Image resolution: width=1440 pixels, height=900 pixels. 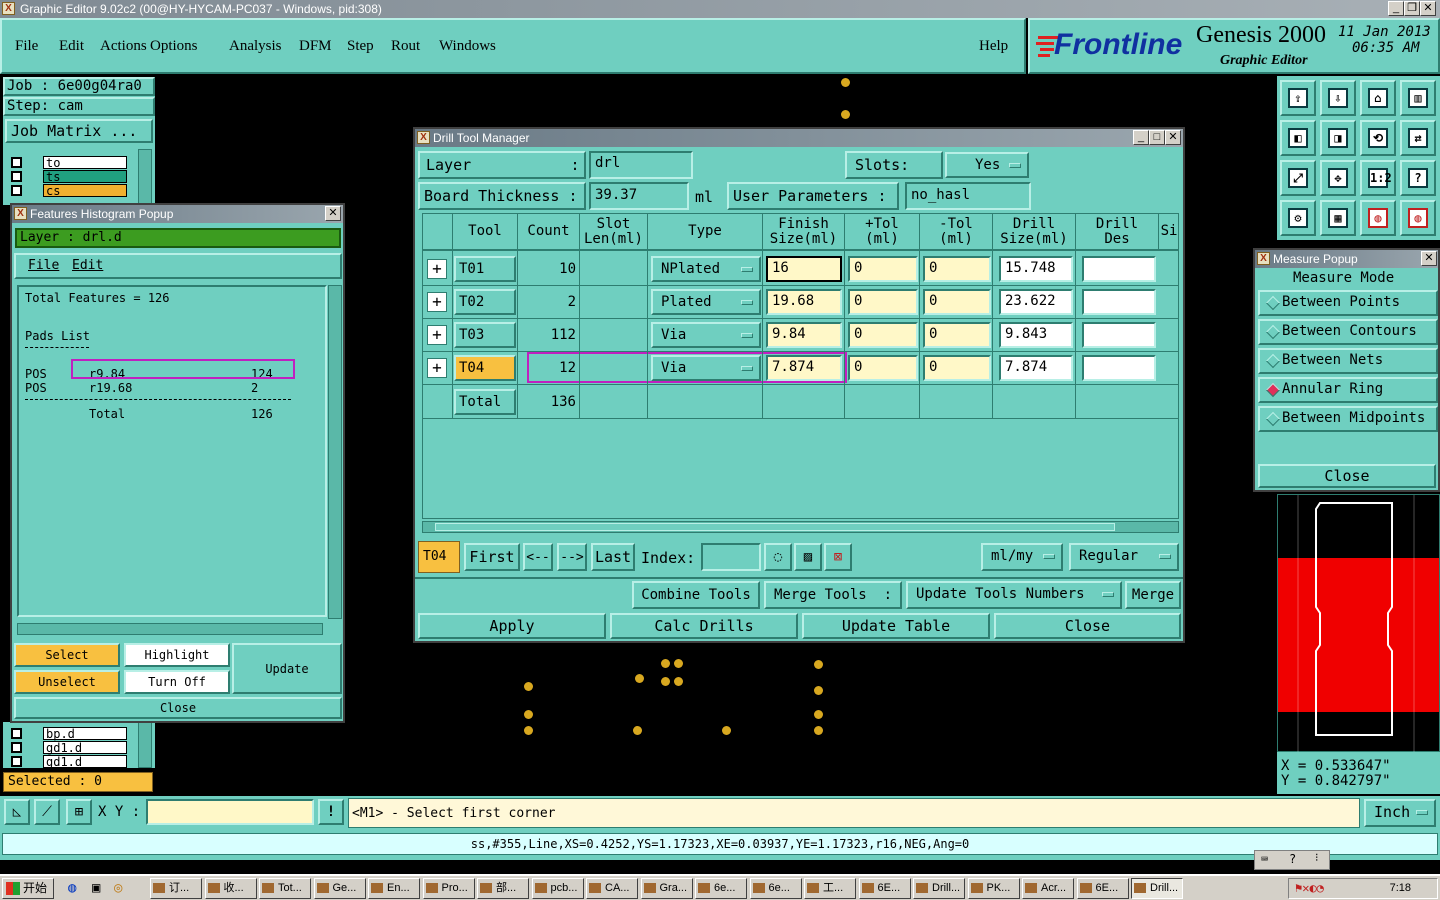 What do you see at coordinates (43, 265) in the screenshot?
I see `histogram-menu-file: File` at bounding box center [43, 265].